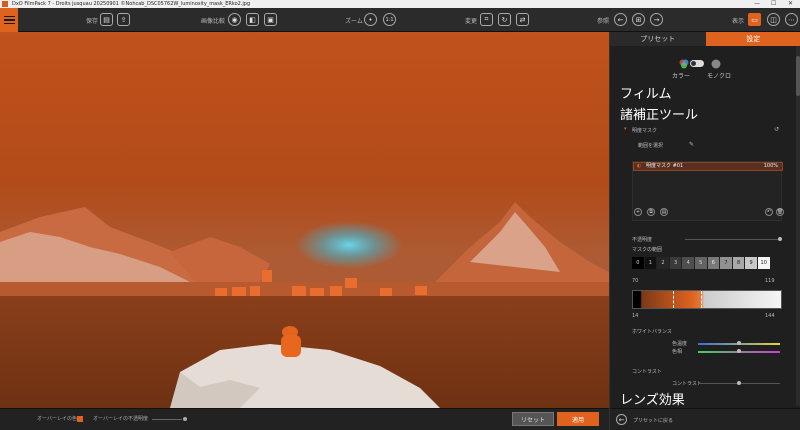 This screenshot has width=800, height=430. I want to click on reference-label: 参照, so click(603, 21).